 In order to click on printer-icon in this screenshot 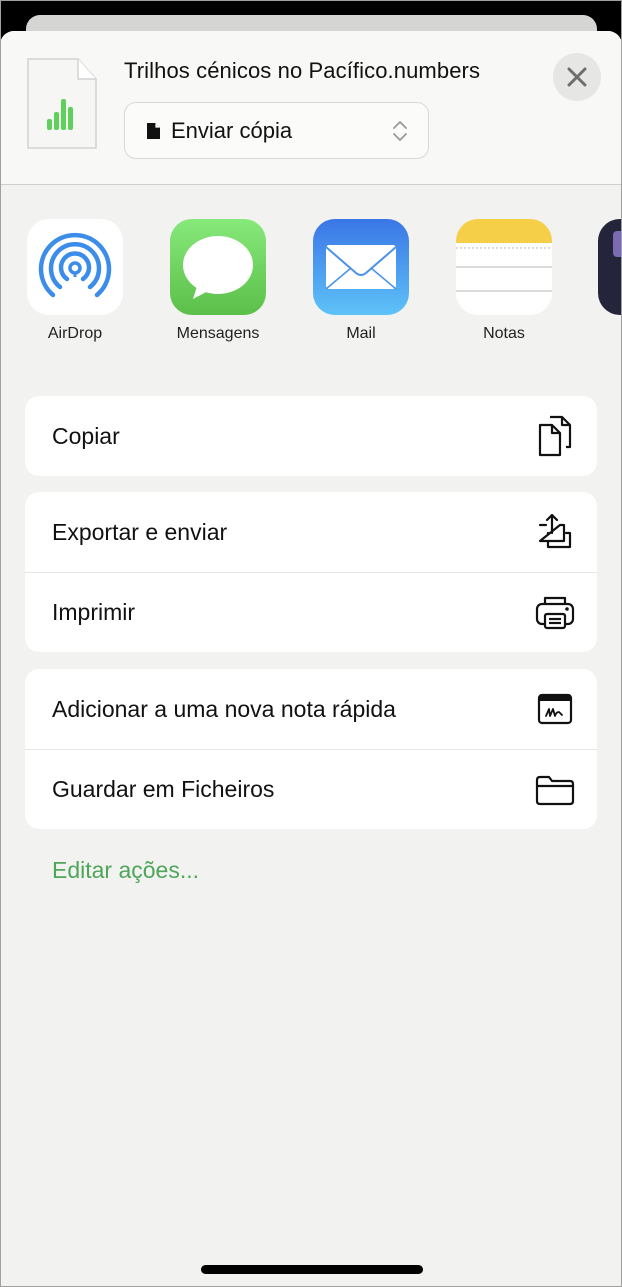, I will do `click(555, 613)`.